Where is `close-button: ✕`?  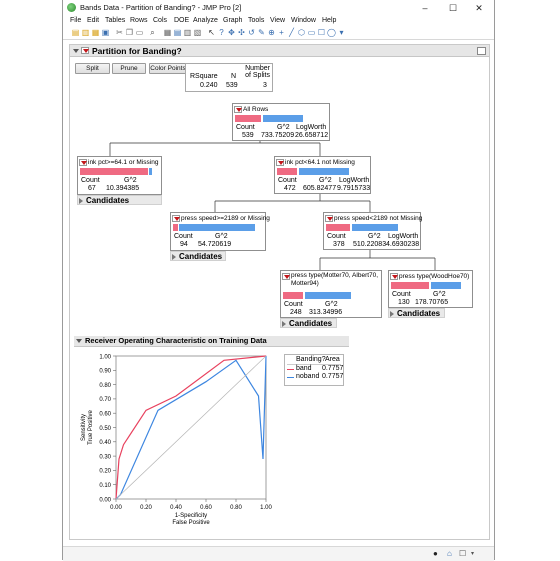 close-button: ✕ is located at coordinates (479, 8).